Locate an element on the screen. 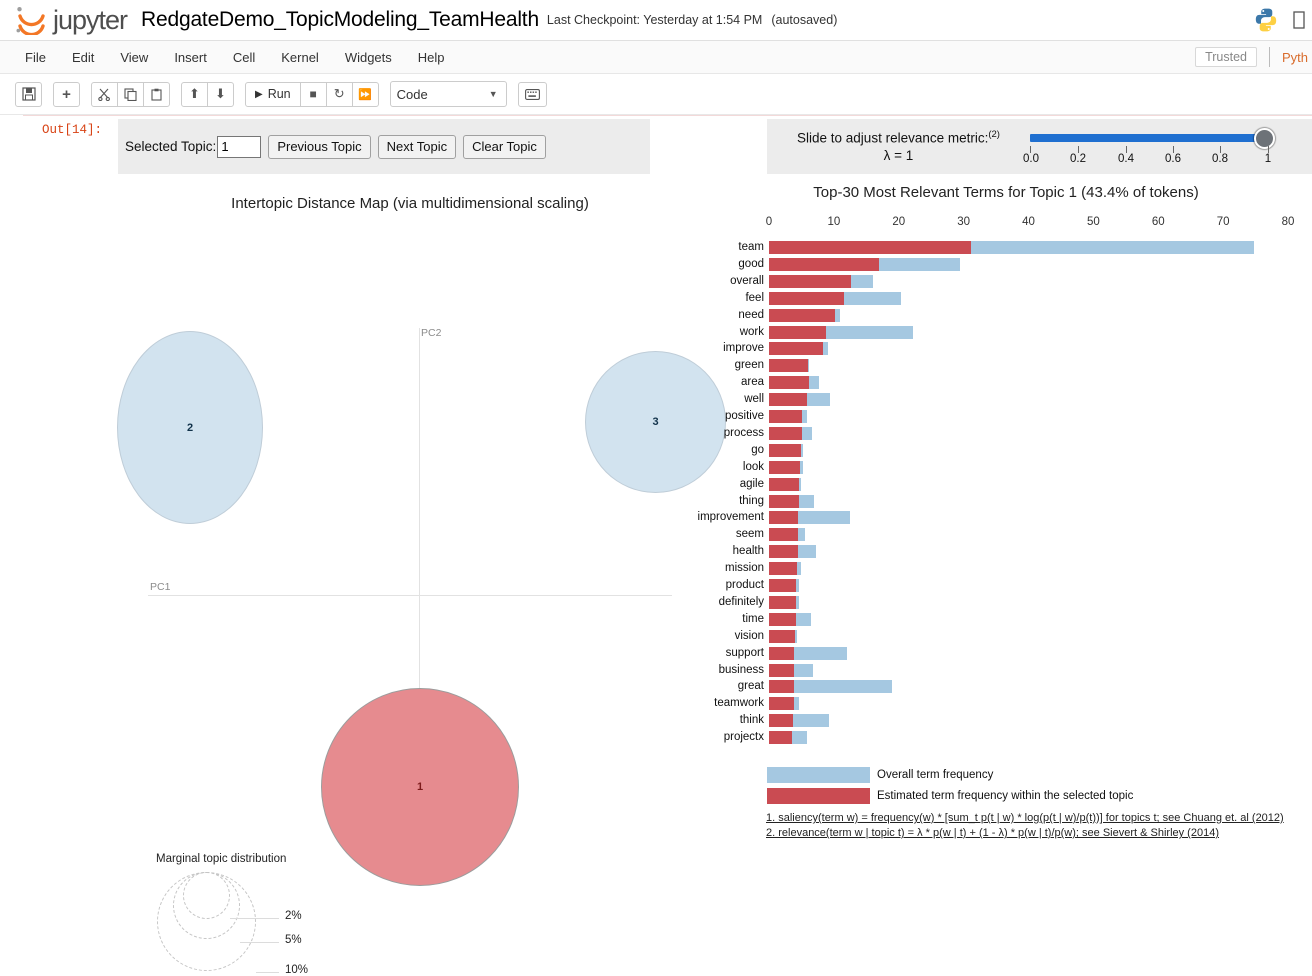  cell-type-select: Code ▼ is located at coordinates (448, 94).